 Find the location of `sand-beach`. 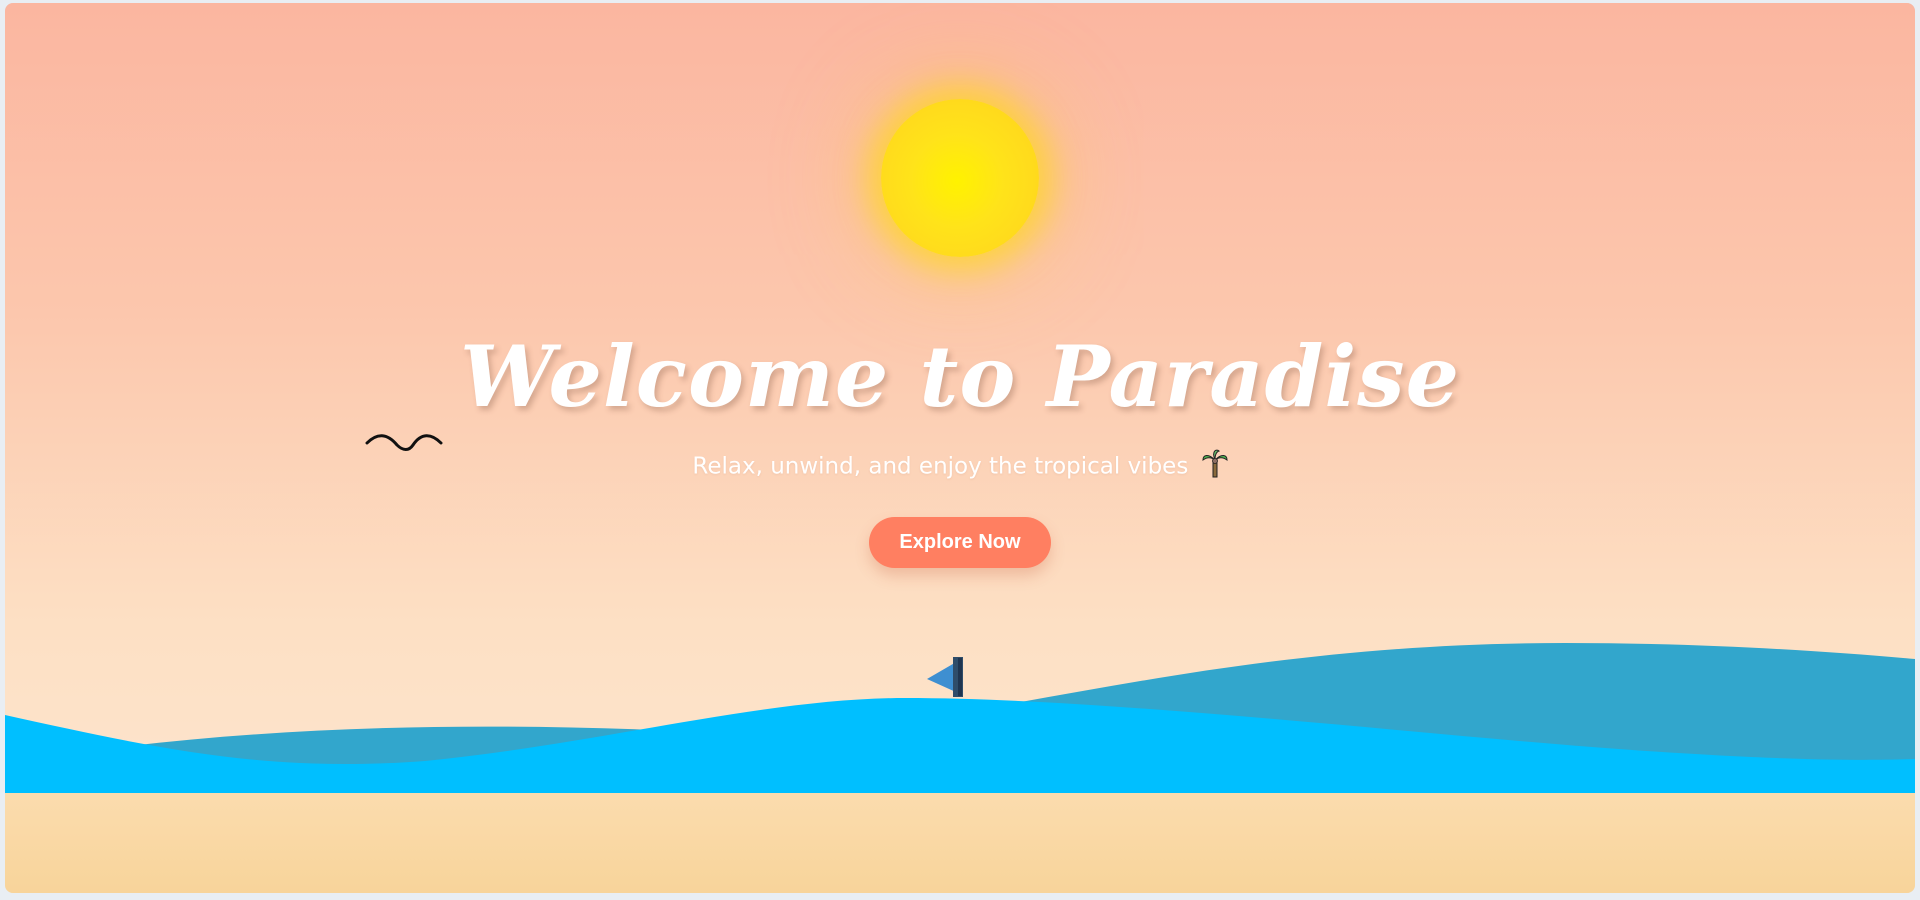

sand-beach is located at coordinates (960, 843).